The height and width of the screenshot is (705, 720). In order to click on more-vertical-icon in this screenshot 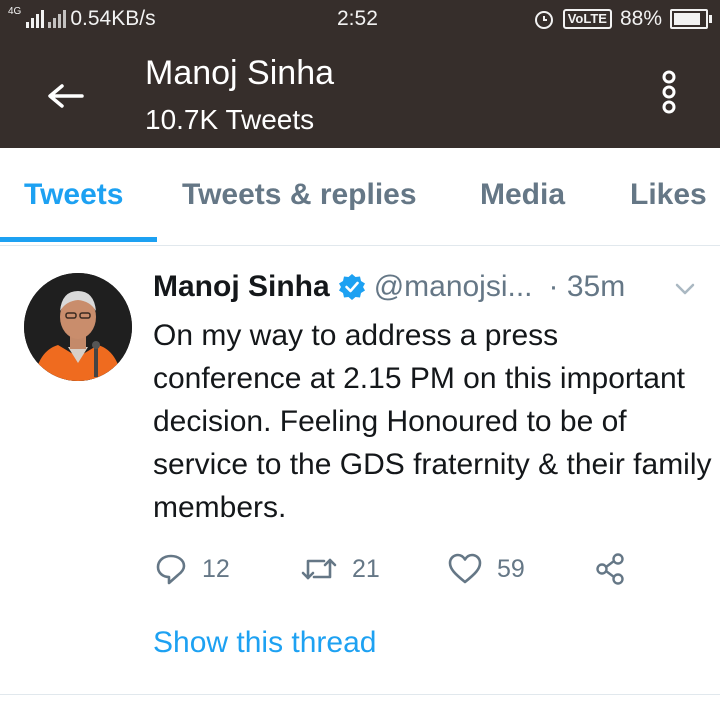, I will do `click(669, 92)`.